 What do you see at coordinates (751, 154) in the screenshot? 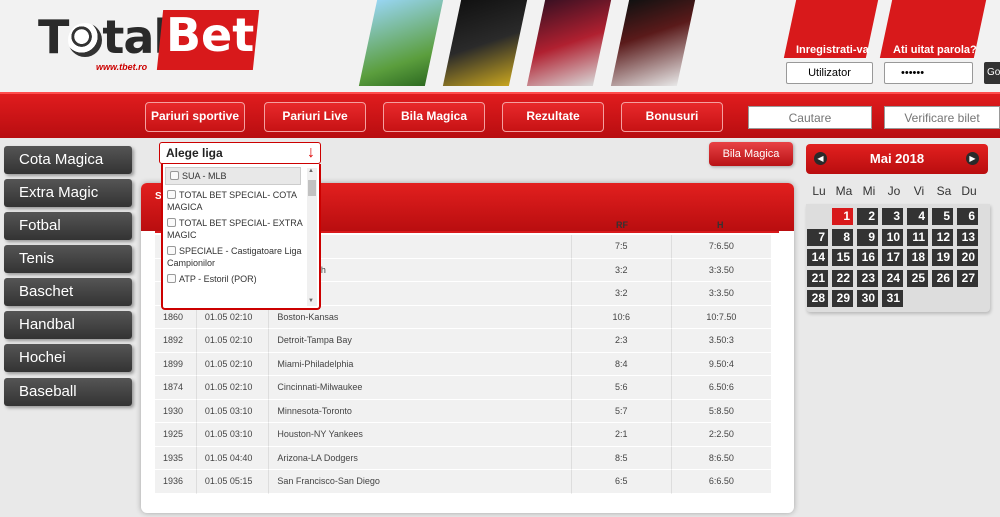
I see `bila-magica-button: Bila Magica` at bounding box center [751, 154].